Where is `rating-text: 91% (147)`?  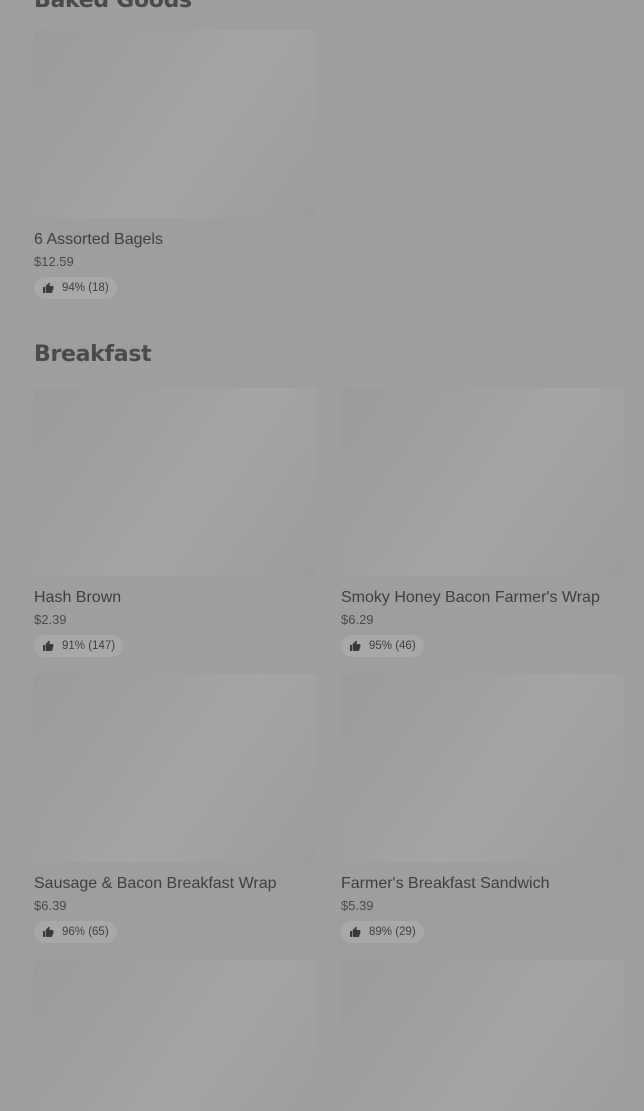 rating-text: 91% (147) is located at coordinates (89, 646).